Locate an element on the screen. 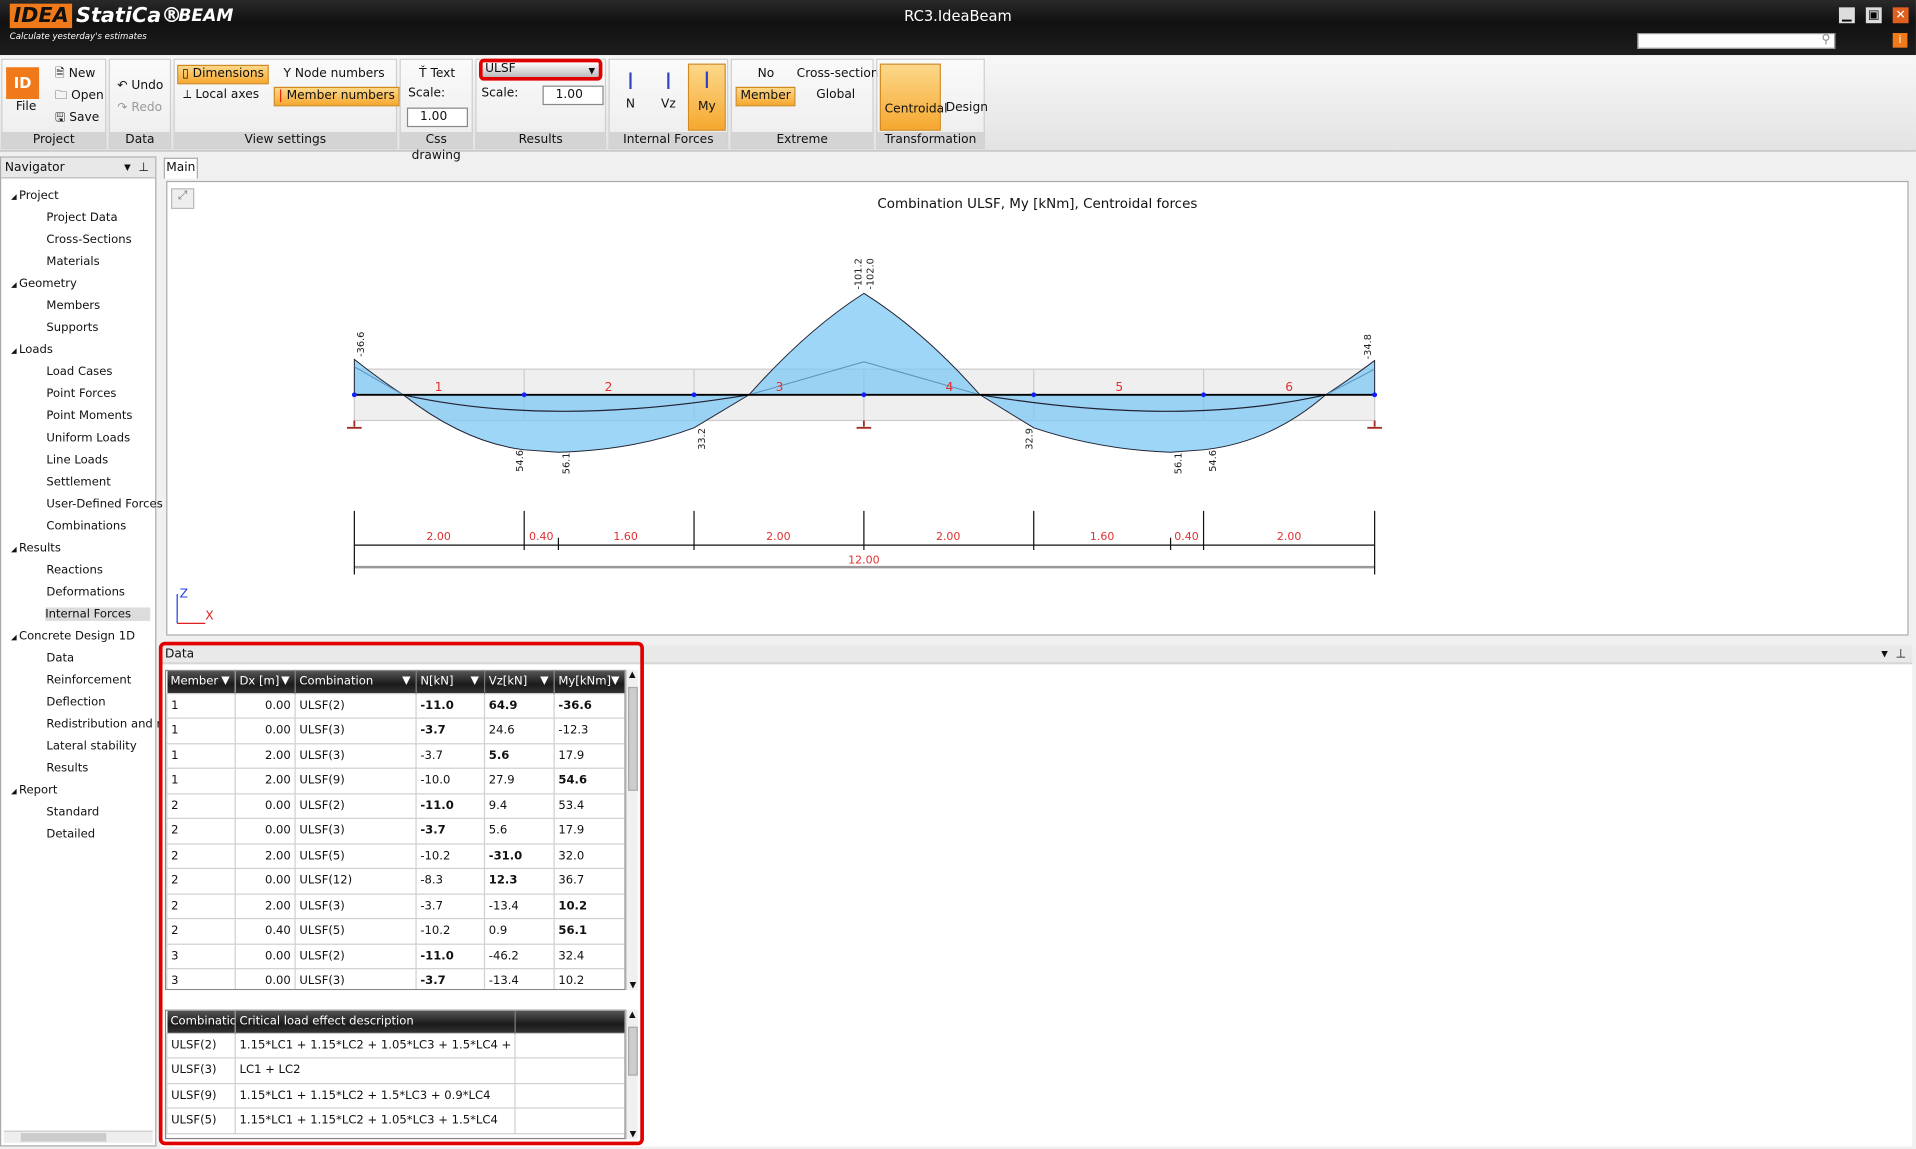 The height and width of the screenshot is (1149, 1916). search-input: ⚲ is located at coordinates (1736, 41).